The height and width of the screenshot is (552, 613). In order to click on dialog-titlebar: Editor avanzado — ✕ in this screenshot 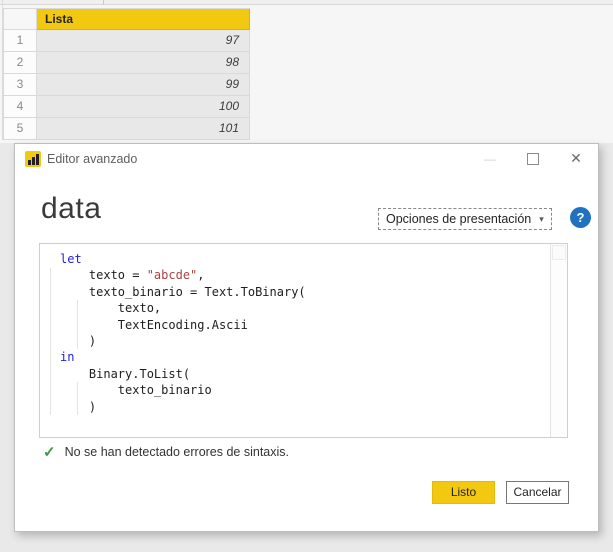, I will do `click(306, 159)`.